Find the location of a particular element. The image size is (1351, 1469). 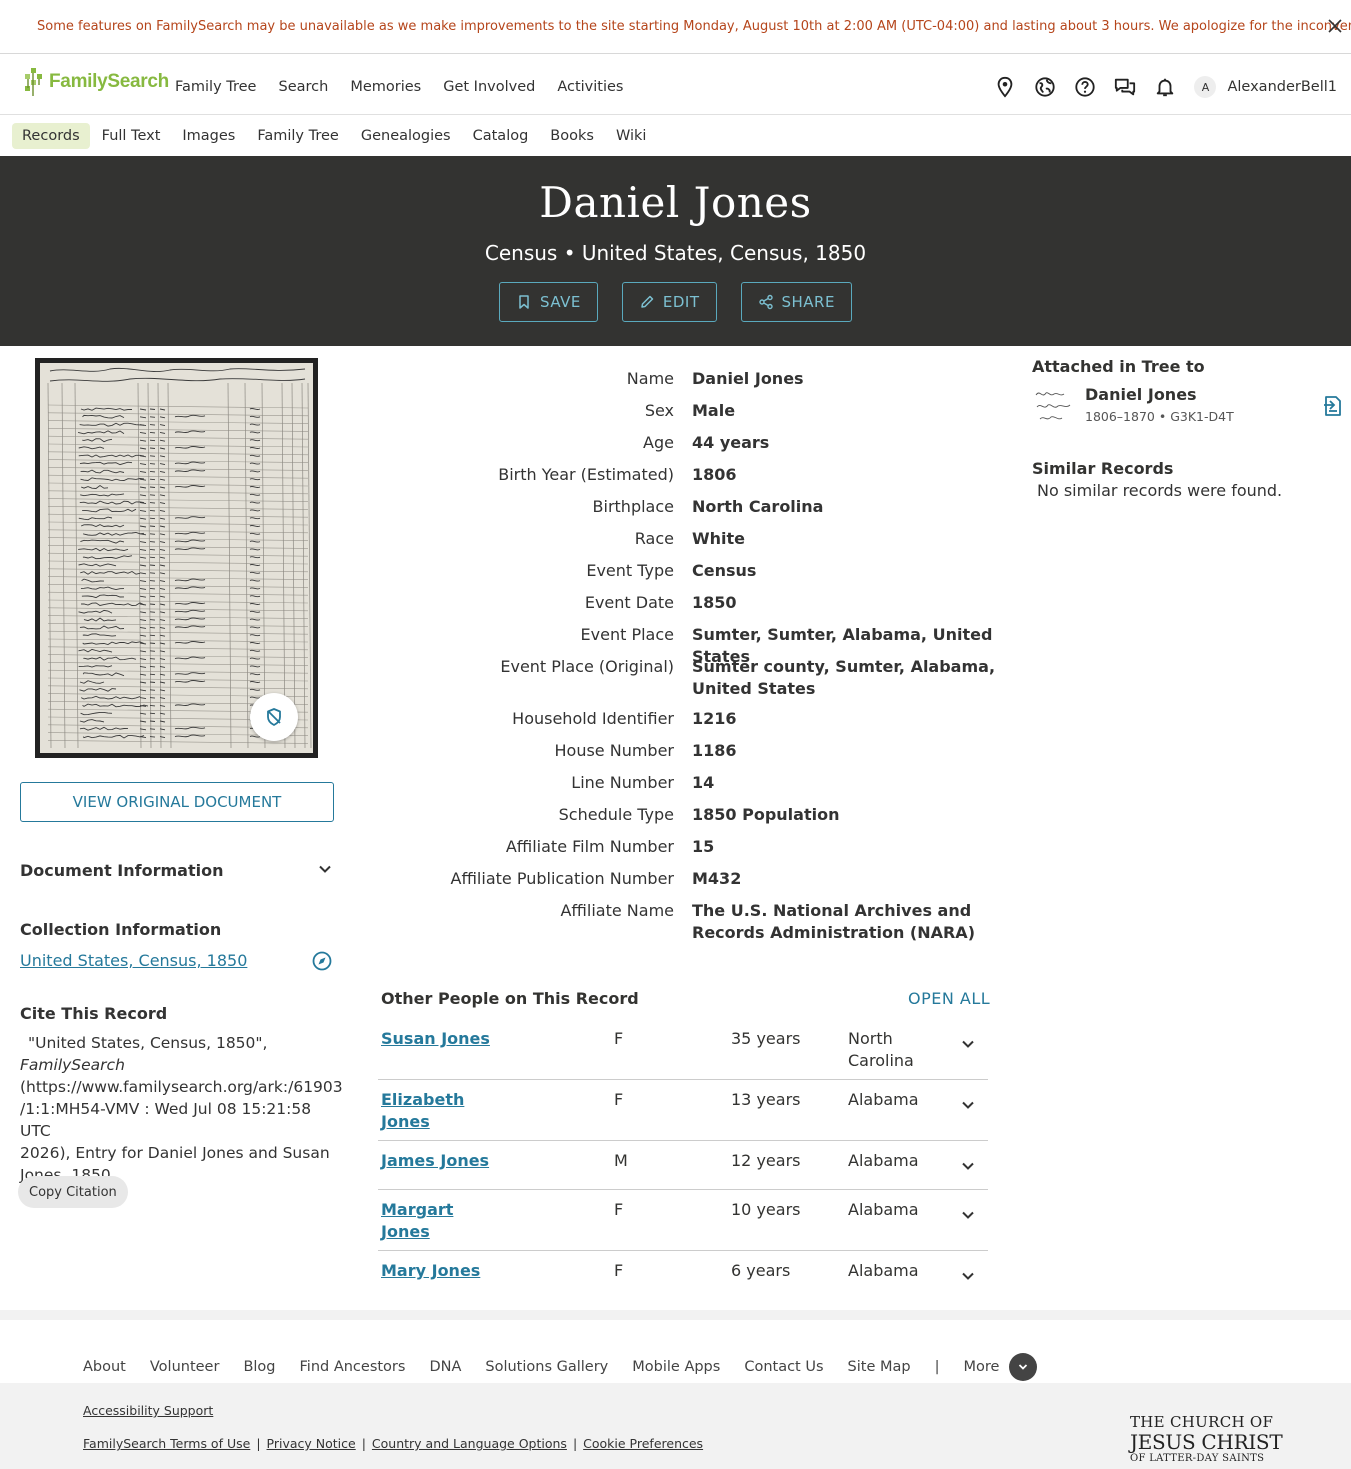

nav-get-involved: Get Involved is located at coordinates (489, 87).